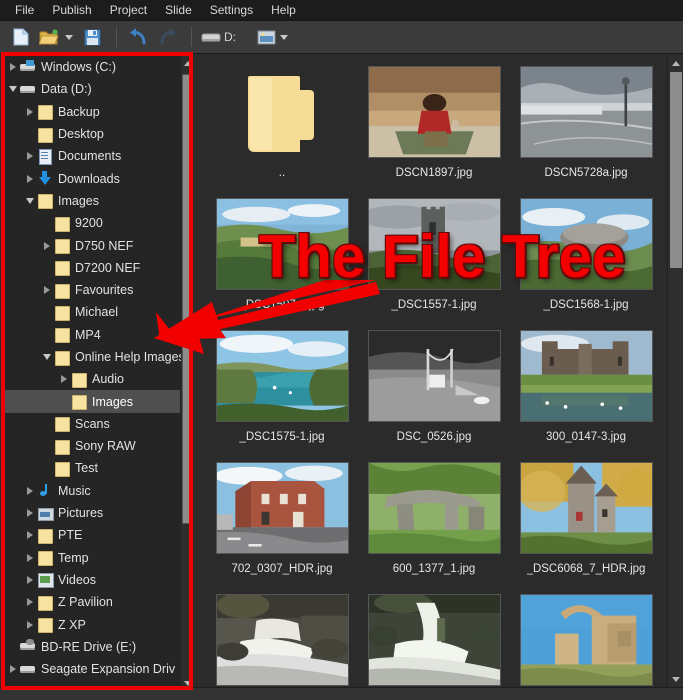 The image size is (683, 700). What do you see at coordinates (28, 67) in the screenshot?
I see `windows-drive-icon` at bounding box center [28, 67].